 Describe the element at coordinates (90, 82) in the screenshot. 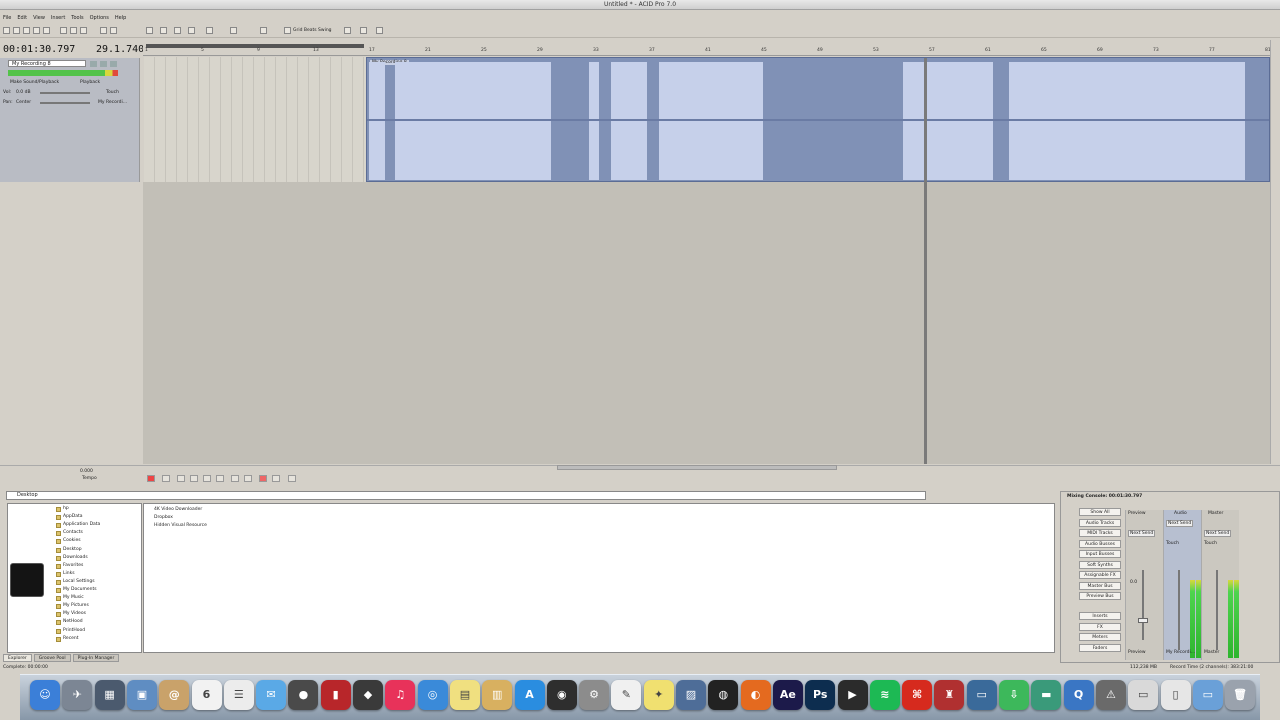

I see `track-mode-right: Playback` at that location.